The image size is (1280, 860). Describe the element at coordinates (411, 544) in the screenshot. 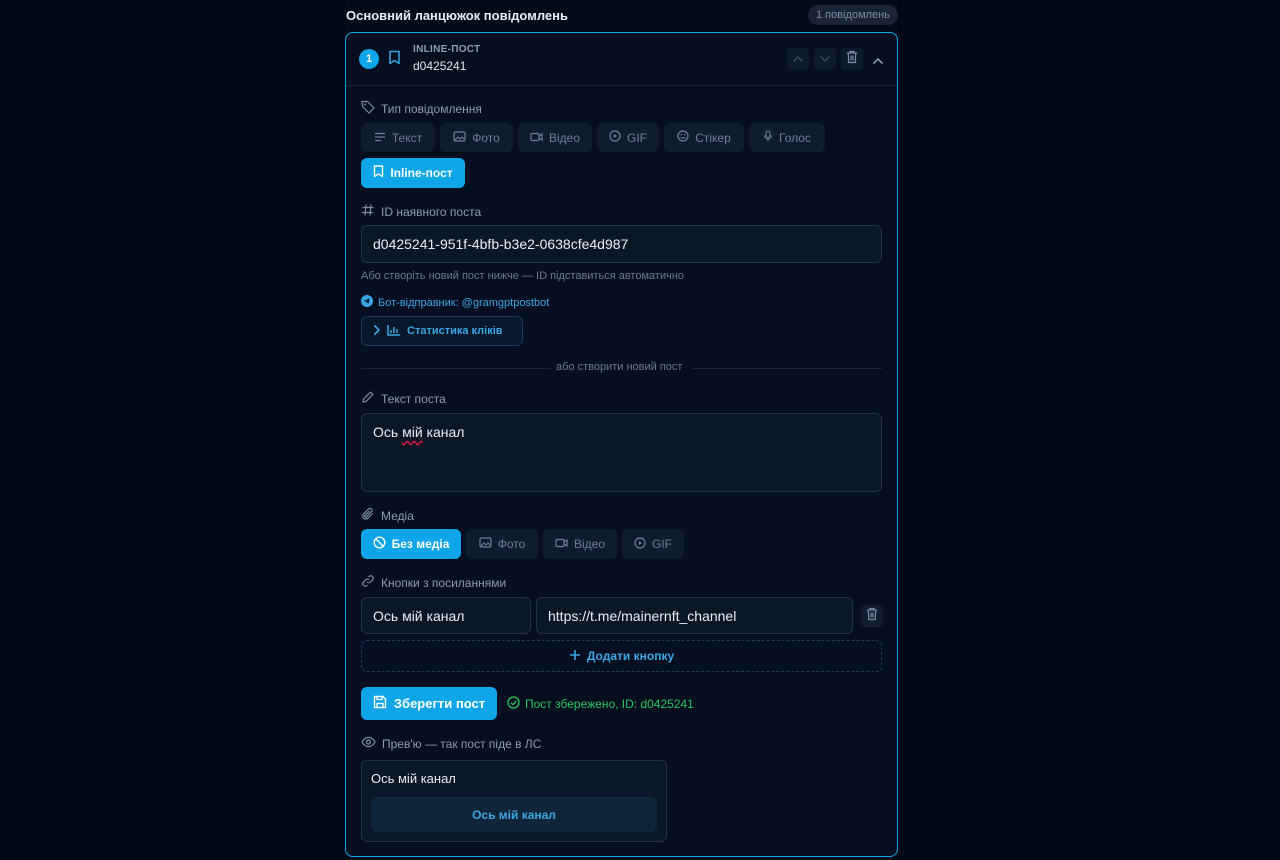

I see `media-none-button: Без медіа` at that location.